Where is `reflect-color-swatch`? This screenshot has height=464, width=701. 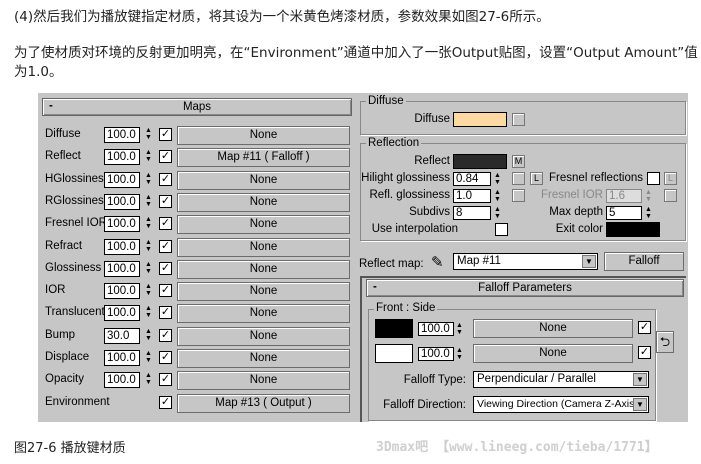 reflect-color-swatch is located at coordinates (480, 161).